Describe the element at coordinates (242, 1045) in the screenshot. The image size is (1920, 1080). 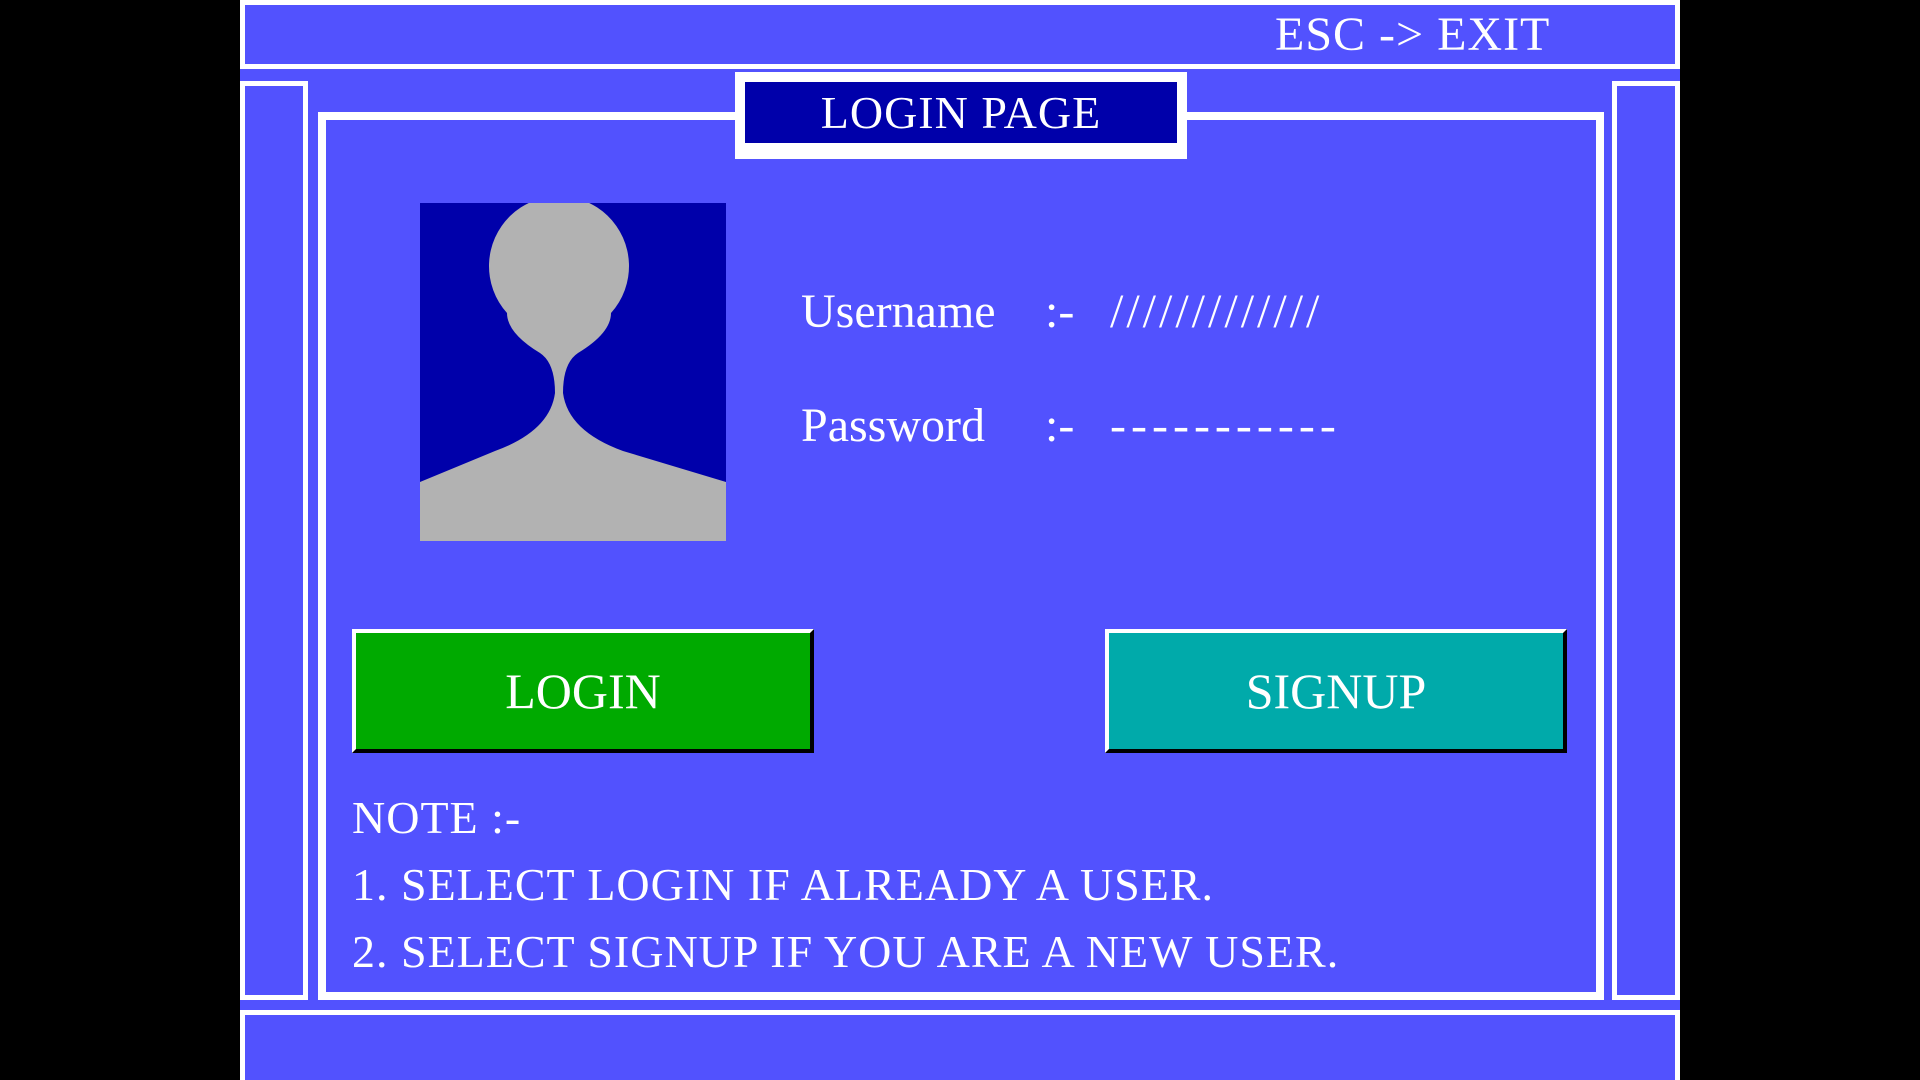
I see `footer-left-border` at that location.